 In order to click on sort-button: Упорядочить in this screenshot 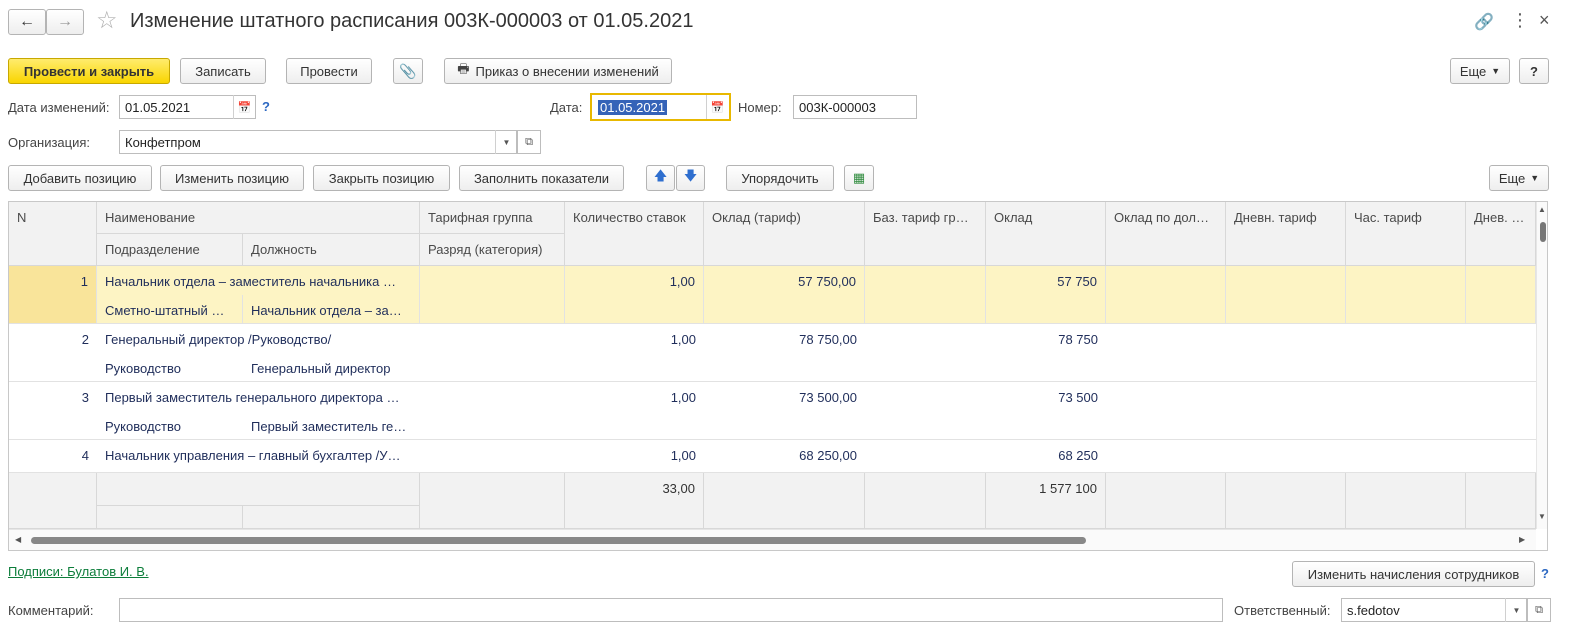, I will do `click(780, 178)`.